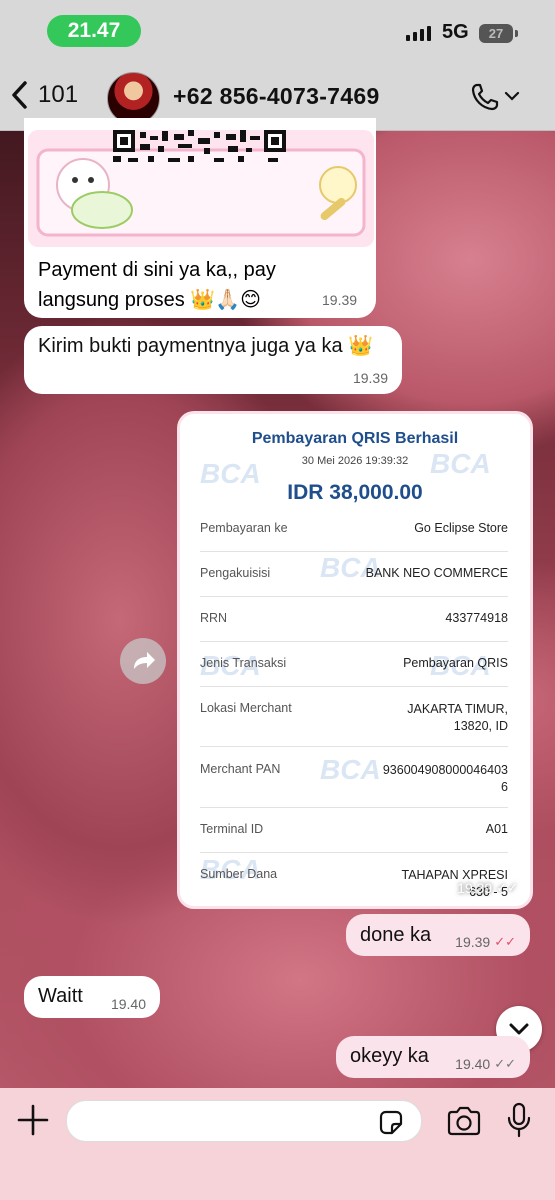 Image resolution: width=555 pixels, height=1200 pixels. I want to click on receipt-row: Jenis Transaksi Pembayaran QRIS, so click(354, 671).